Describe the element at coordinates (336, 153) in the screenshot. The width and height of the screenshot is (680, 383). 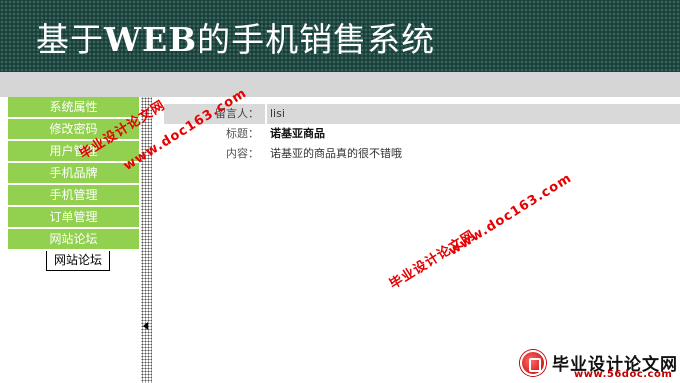
I see `content-value: 诺基亚的商品真的很不错哦` at that location.